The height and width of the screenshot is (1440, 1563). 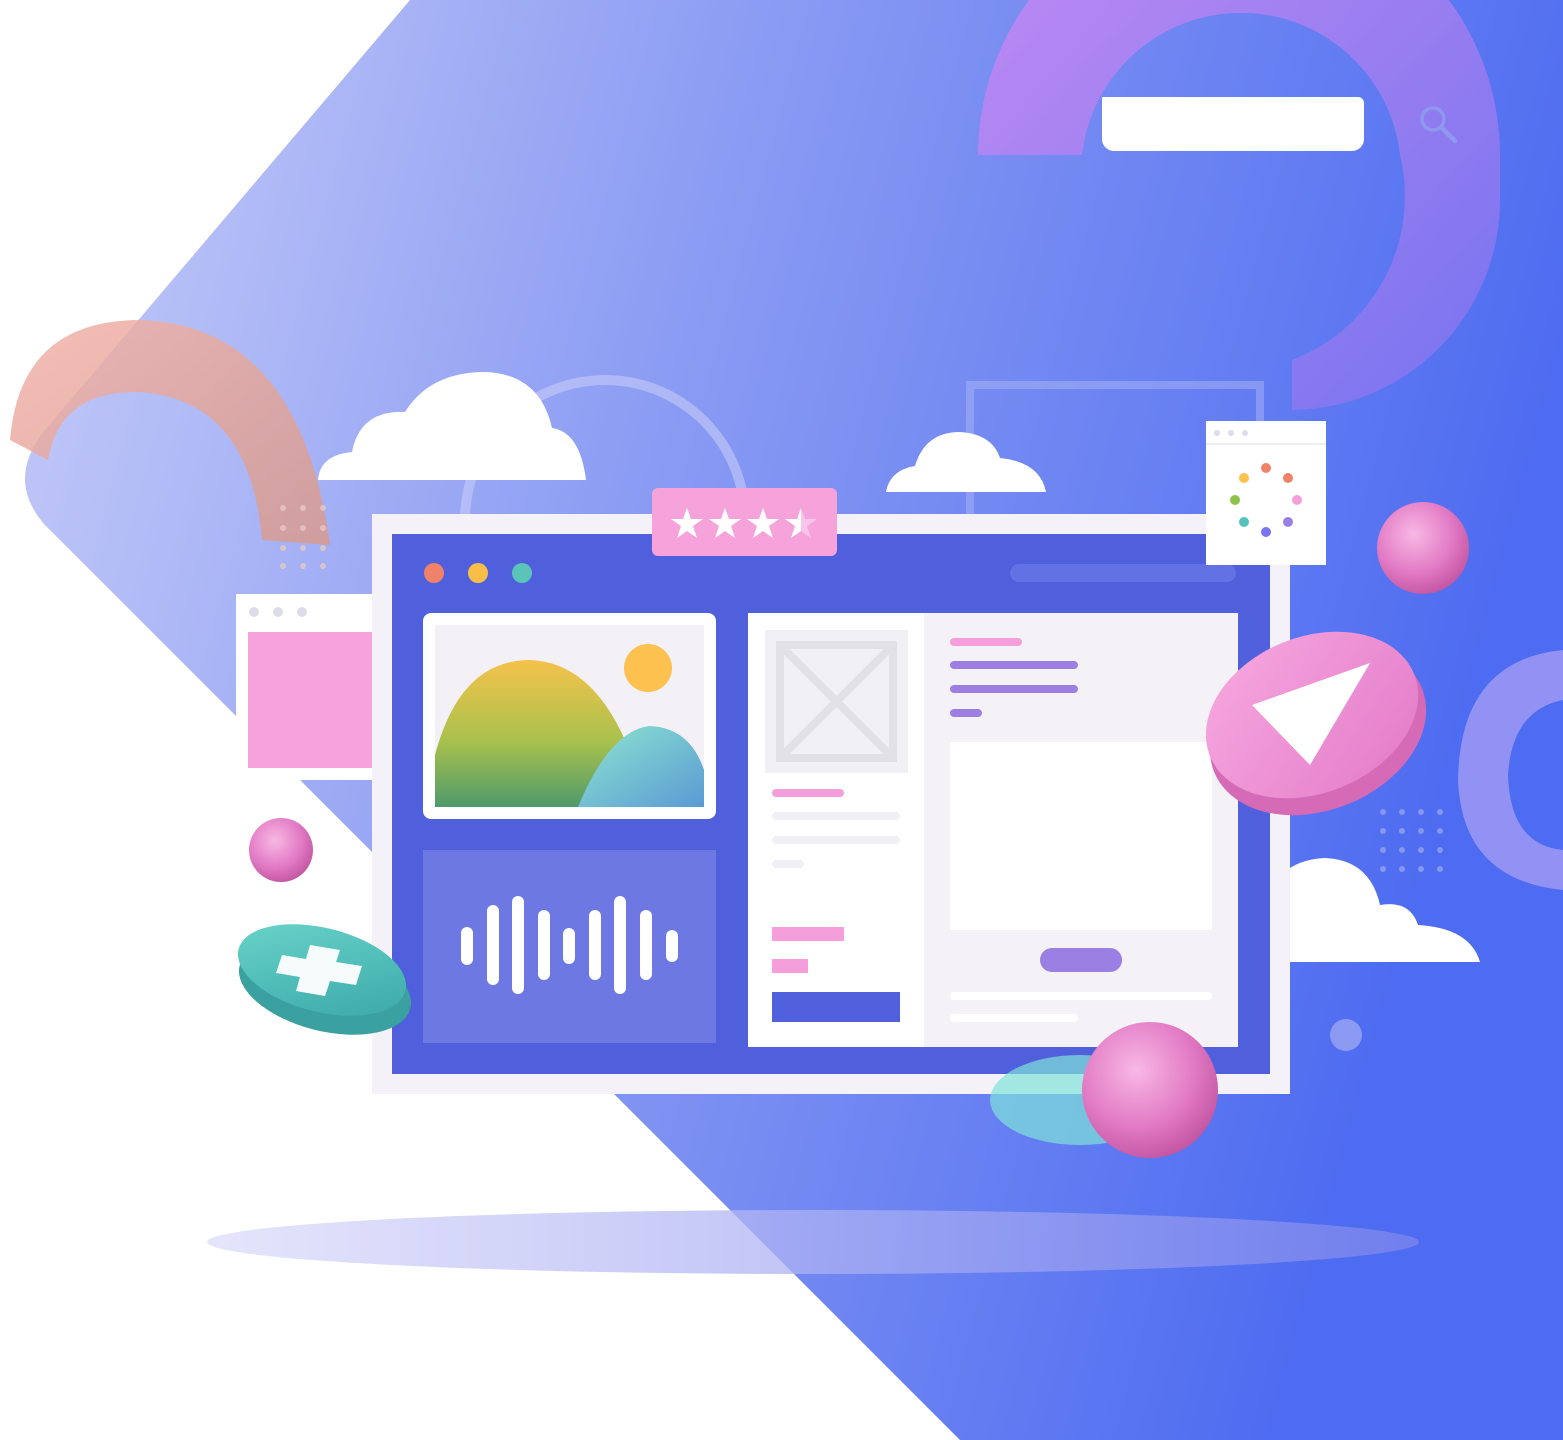 What do you see at coordinates (813, 1242) in the screenshot?
I see `floor-shadow` at bounding box center [813, 1242].